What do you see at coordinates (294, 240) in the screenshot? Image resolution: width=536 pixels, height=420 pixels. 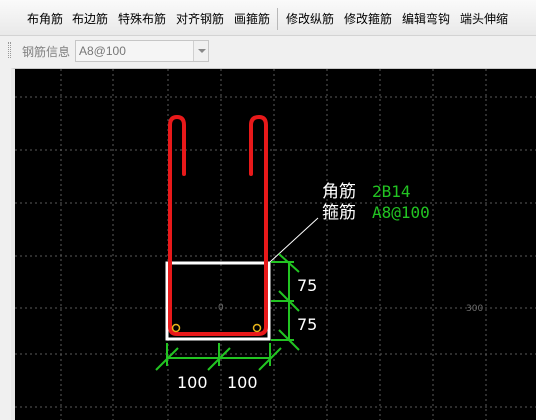 I see `annotation-leader` at bounding box center [294, 240].